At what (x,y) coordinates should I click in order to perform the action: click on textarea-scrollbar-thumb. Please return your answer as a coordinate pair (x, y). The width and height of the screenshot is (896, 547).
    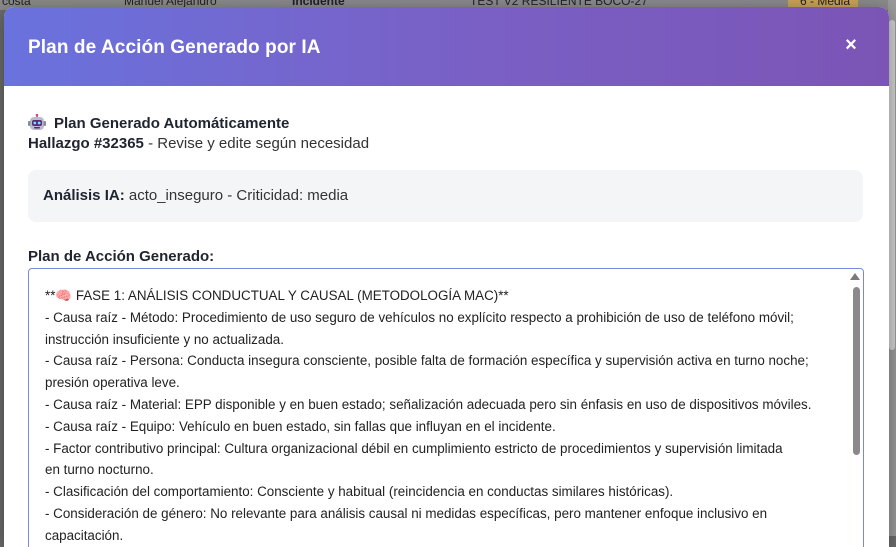
    Looking at the image, I should click on (856, 371).